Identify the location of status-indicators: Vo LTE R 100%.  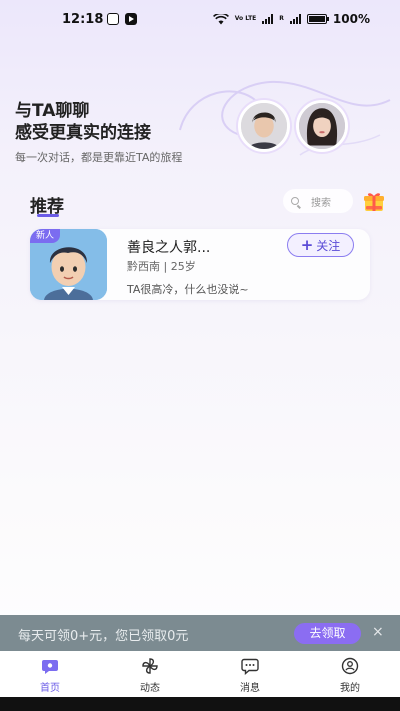
(291, 19).